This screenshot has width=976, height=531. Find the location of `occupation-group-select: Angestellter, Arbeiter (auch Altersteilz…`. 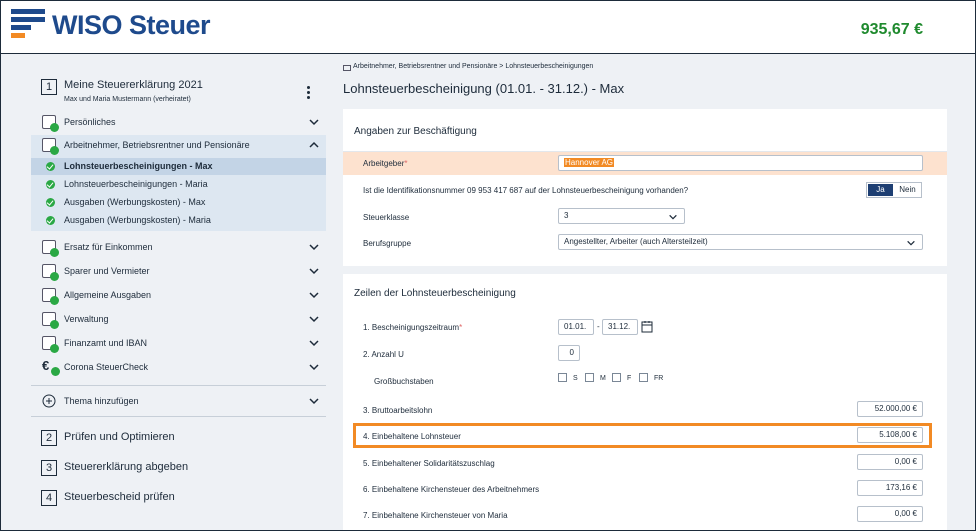

occupation-group-select: Angestellter, Arbeiter (auch Altersteilz… is located at coordinates (740, 242).